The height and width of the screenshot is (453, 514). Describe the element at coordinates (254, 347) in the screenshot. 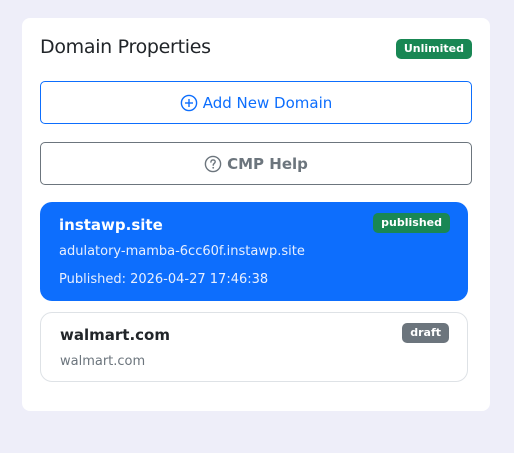

I see `domain-card-walmart: walmart.com draft walmart.com` at that location.